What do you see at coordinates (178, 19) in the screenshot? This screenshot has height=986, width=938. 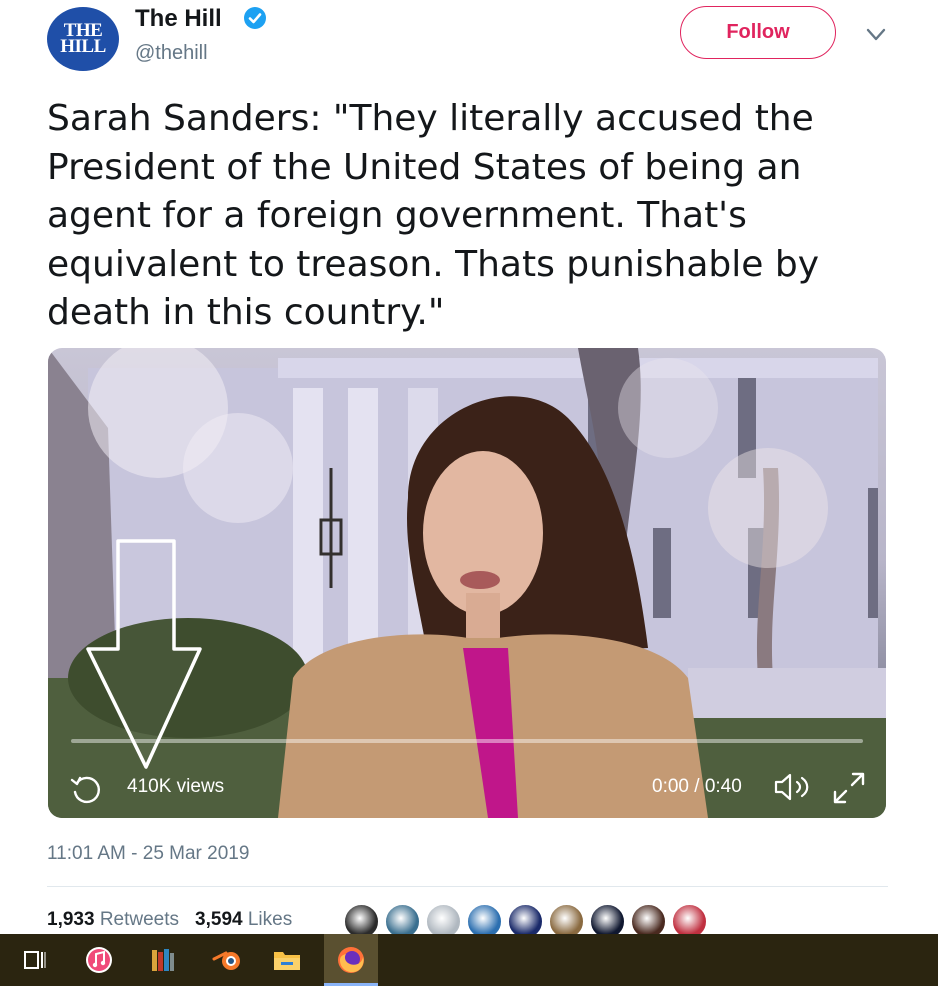 I see `account-name: The Hill` at bounding box center [178, 19].